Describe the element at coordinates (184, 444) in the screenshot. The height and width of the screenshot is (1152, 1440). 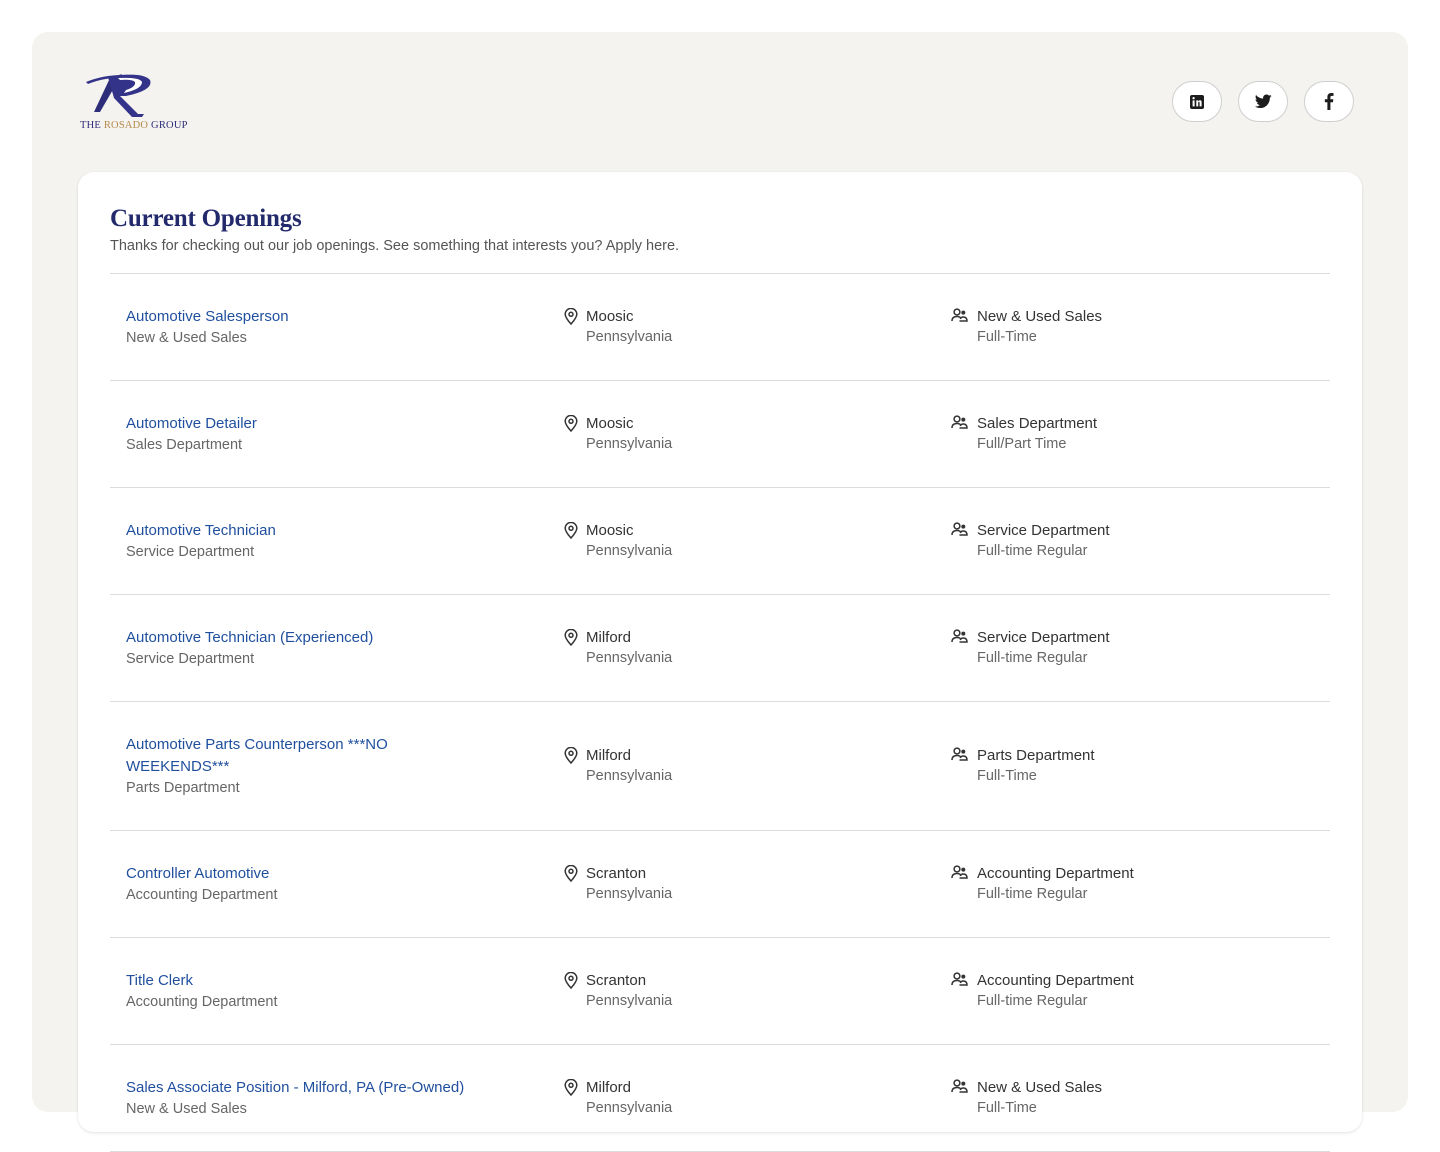
I see `job-department: Sales Department` at that location.